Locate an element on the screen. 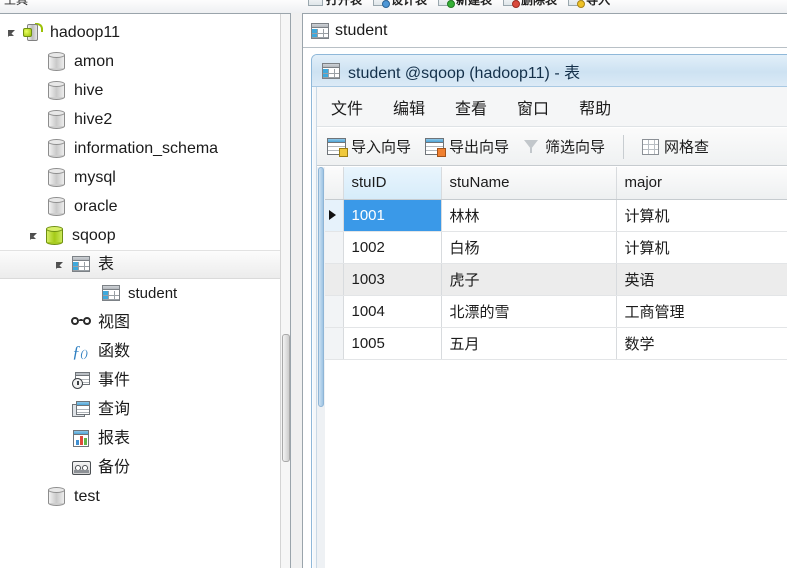 The height and width of the screenshot is (568, 787). grid-vertical-scrollbar is located at coordinates (321, 367).